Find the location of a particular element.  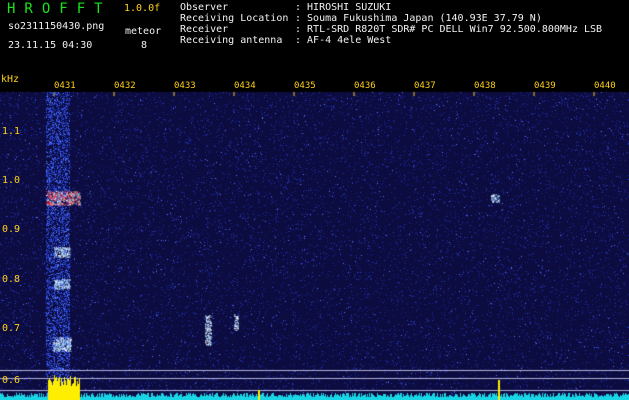

datetime-label: 23.11.15 04:30 is located at coordinates (50, 45).